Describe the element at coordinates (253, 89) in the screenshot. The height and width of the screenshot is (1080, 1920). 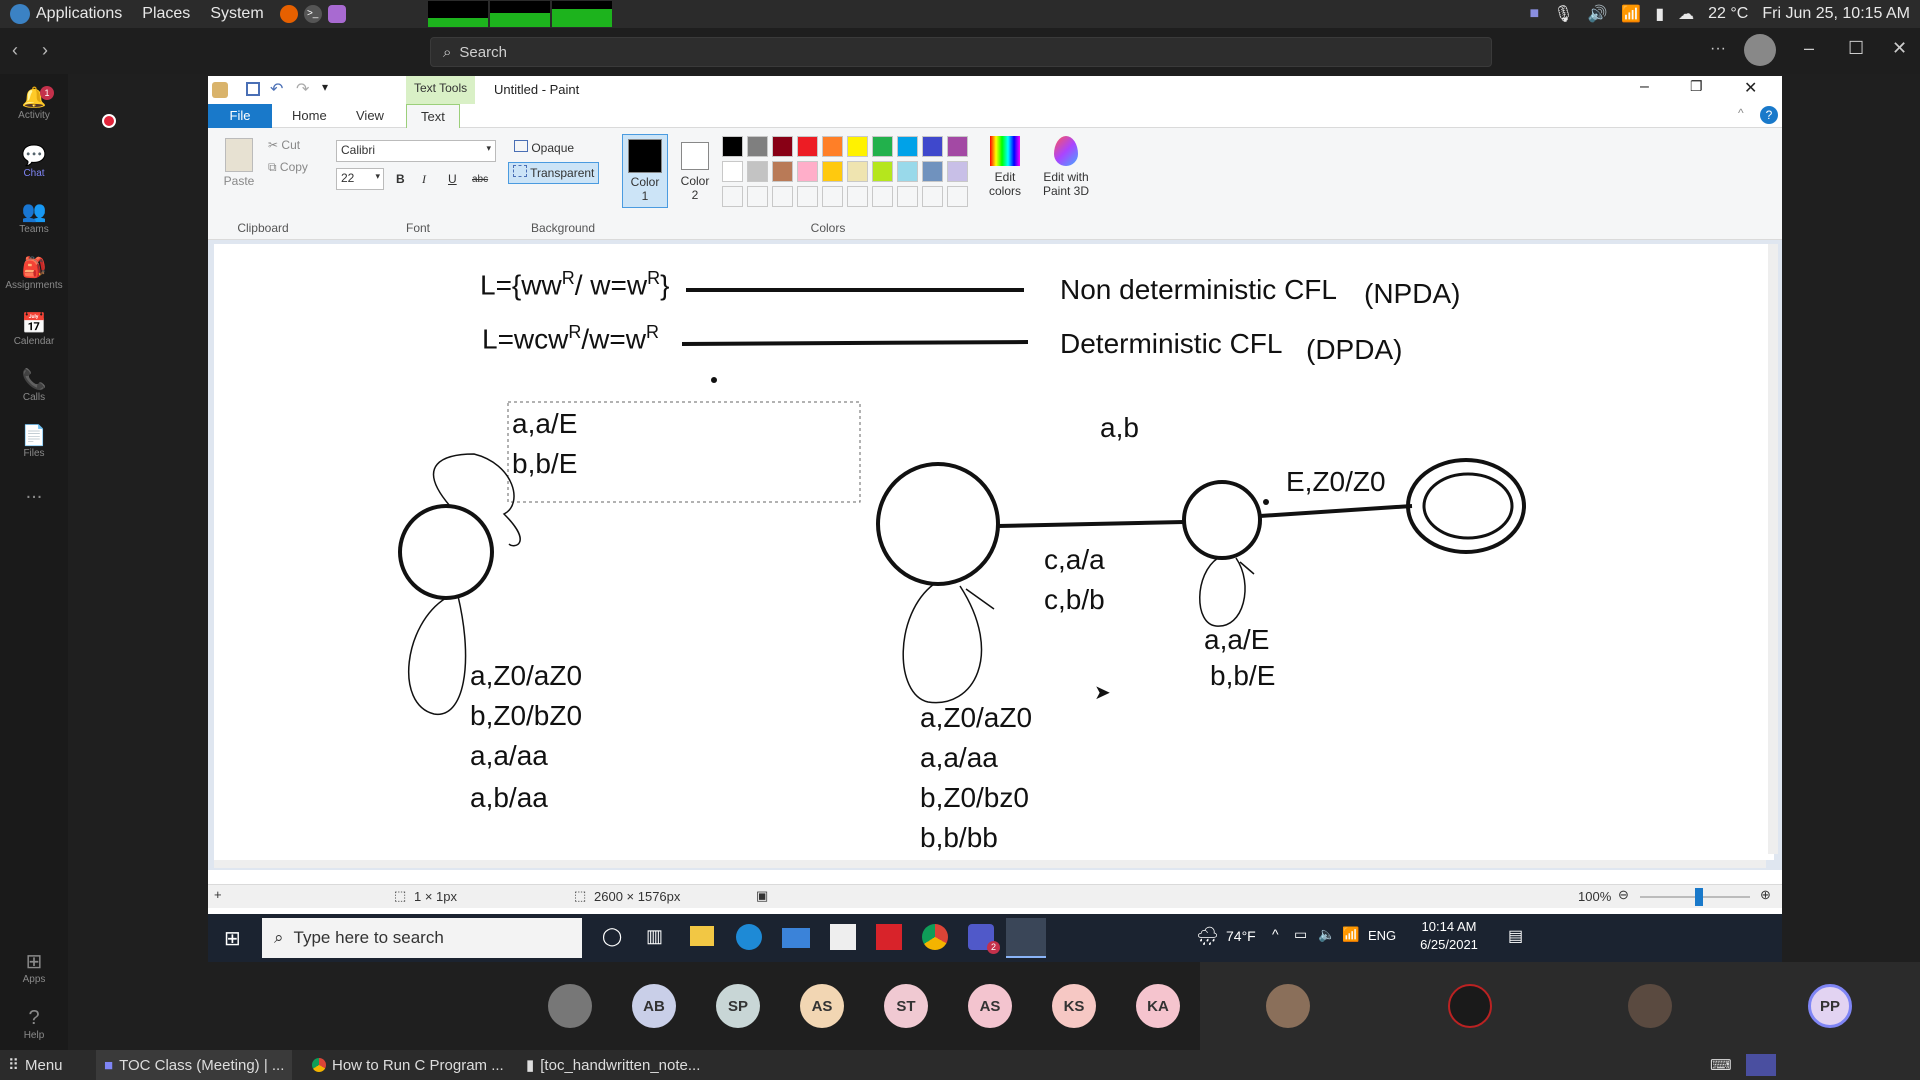
I see `save-icon` at that location.